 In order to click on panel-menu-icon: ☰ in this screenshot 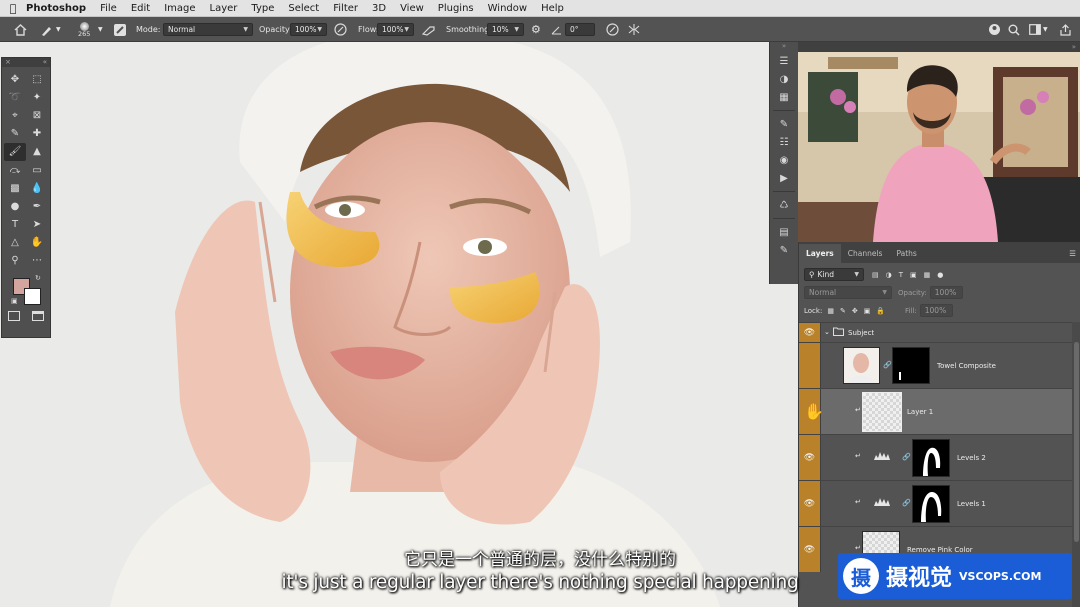, I will do `click(1072, 253)`.